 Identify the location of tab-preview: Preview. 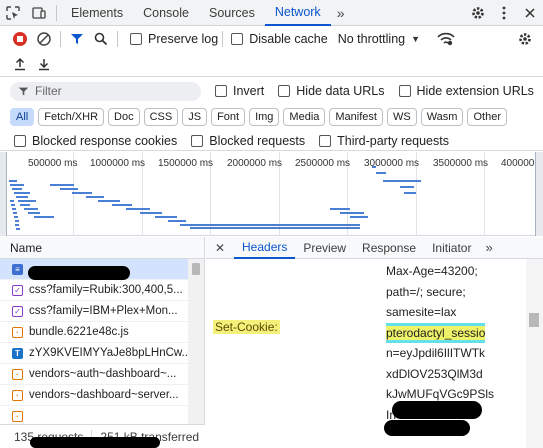
(324, 248).